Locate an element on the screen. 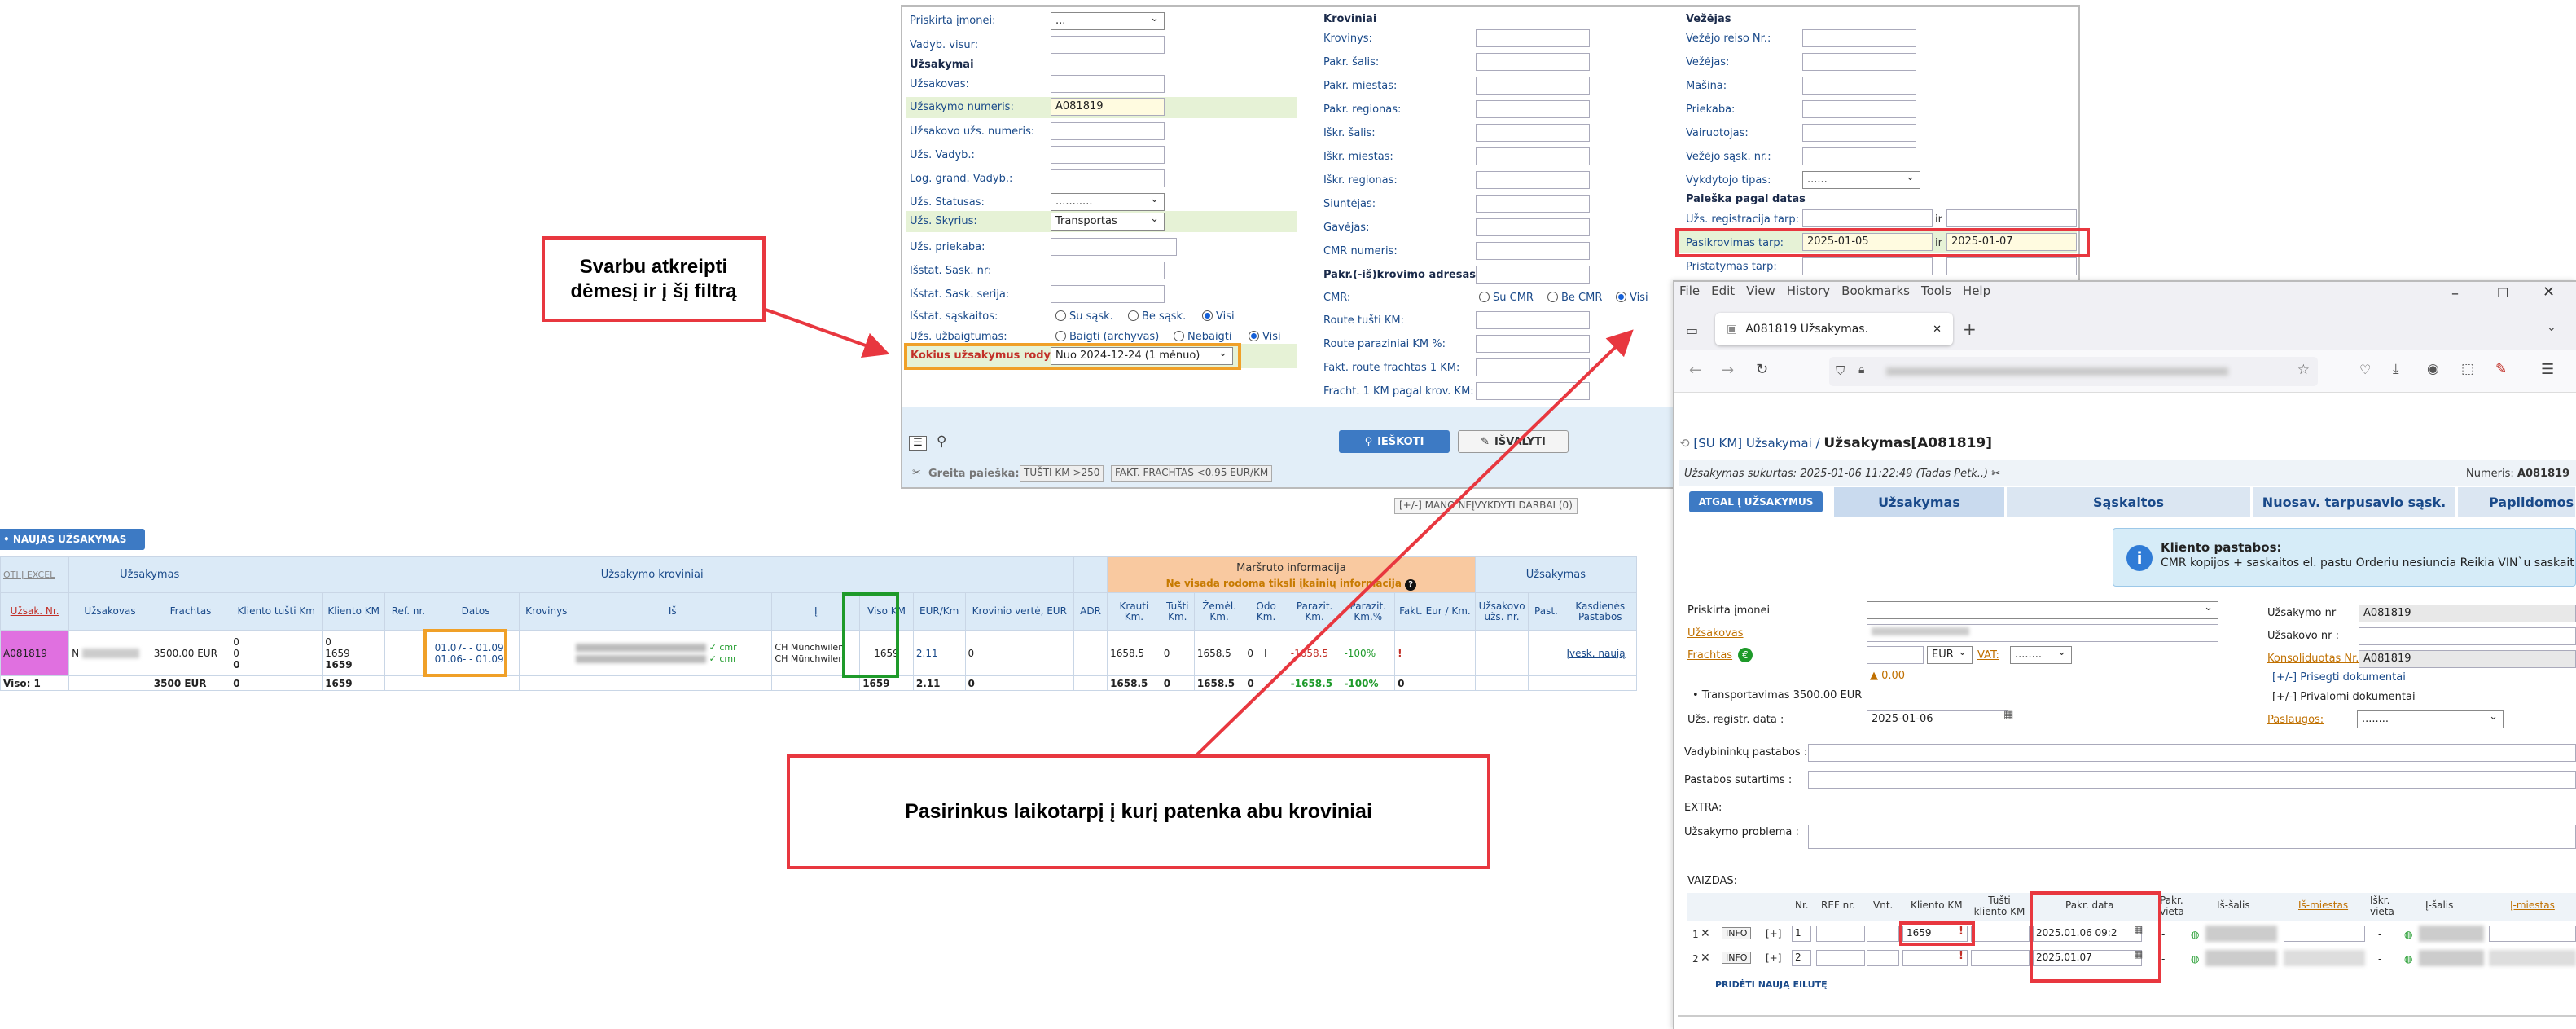  vadyb-pastabos-input is located at coordinates (2192, 753).